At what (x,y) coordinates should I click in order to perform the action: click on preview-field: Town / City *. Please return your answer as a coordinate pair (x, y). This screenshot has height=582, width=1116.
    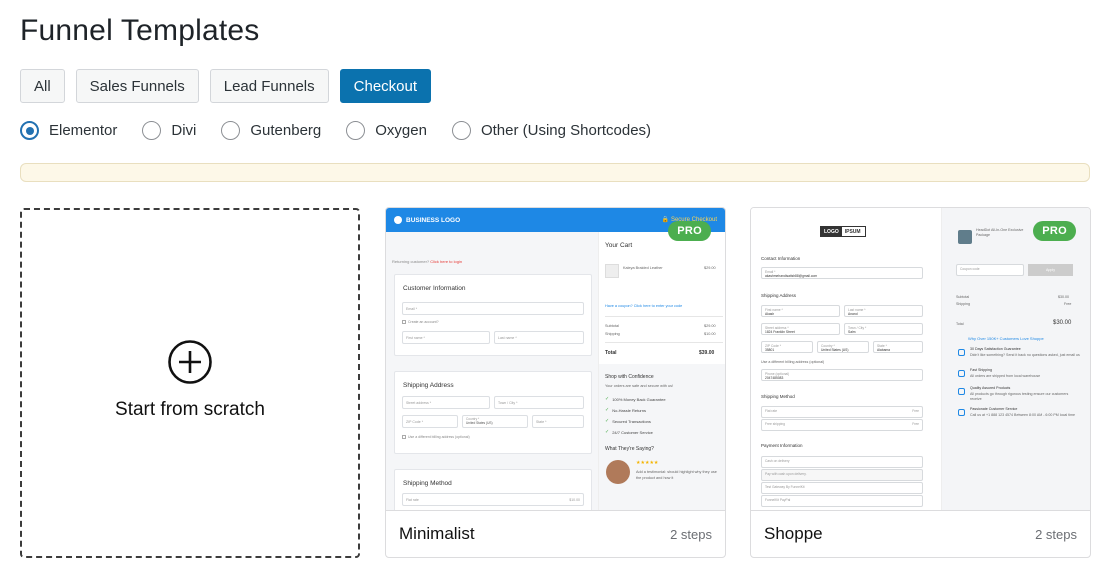
    Looking at the image, I should click on (539, 402).